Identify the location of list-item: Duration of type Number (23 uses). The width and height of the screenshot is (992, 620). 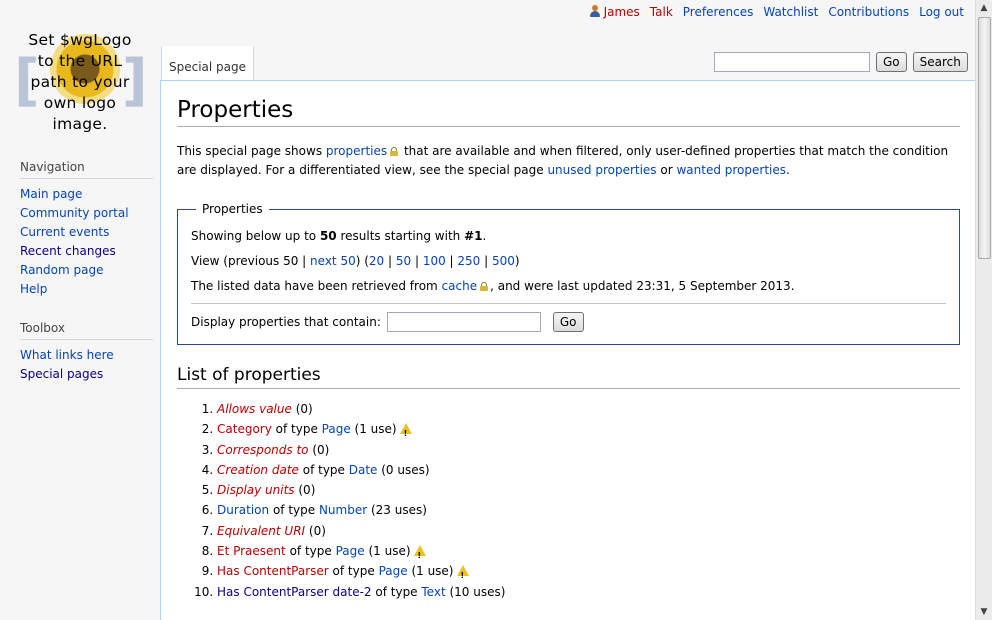
(588, 510).